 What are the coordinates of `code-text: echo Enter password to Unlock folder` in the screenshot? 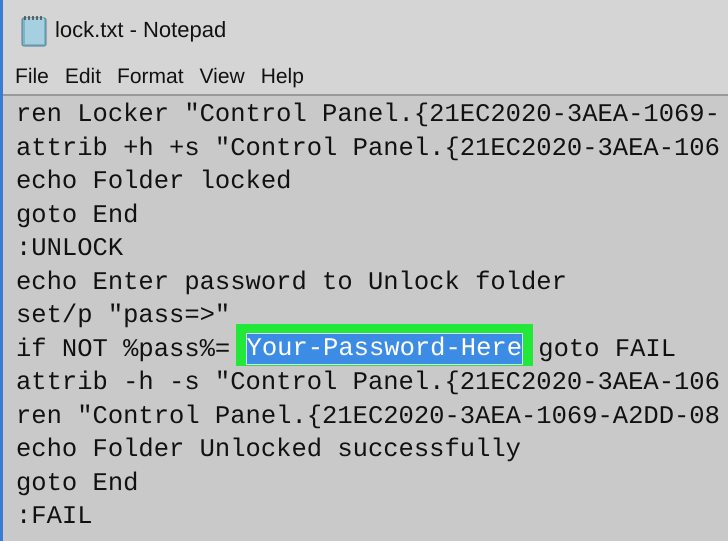 It's located at (291, 282).